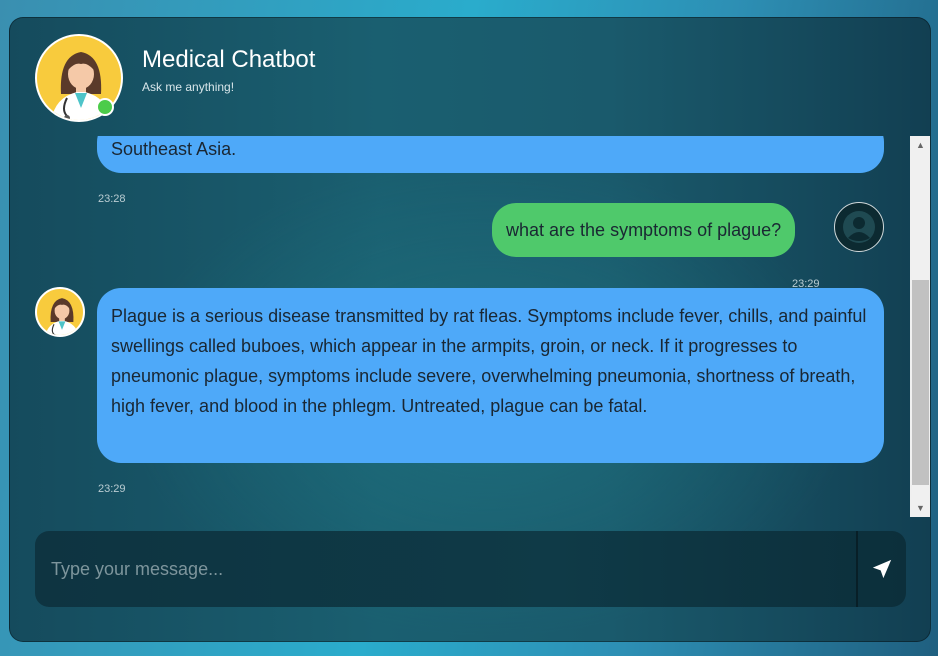  I want to click on chat-scrollbar: ▲ ▼, so click(920, 326).